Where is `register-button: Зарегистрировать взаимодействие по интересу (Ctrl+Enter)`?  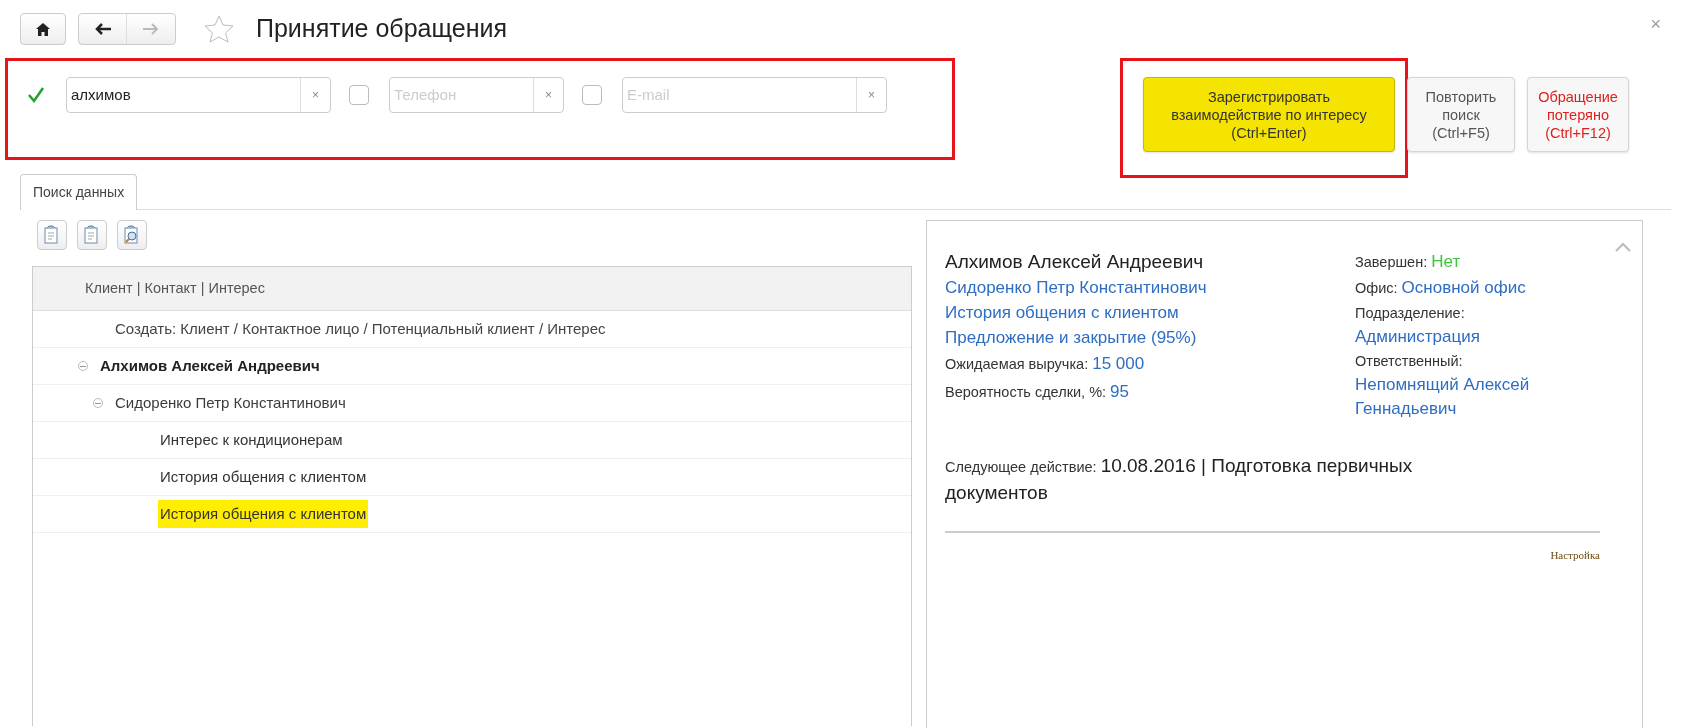
register-button: Зарегистрировать взаимодействие по интересу (Ctrl+Enter) is located at coordinates (1269, 114).